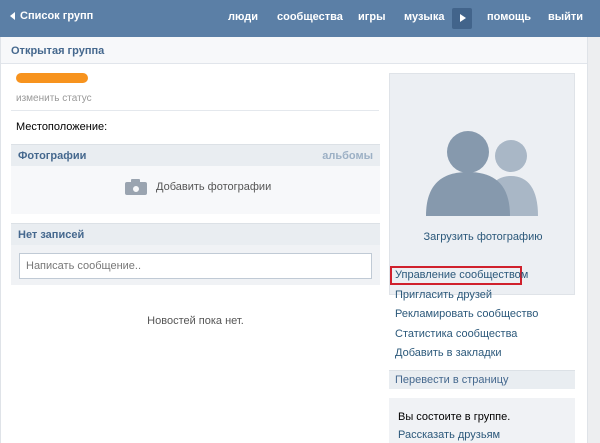 The image size is (600, 443). Describe the element at coordinates (52, 78) in the screenshot. I see `redacted-group-name` at that location.